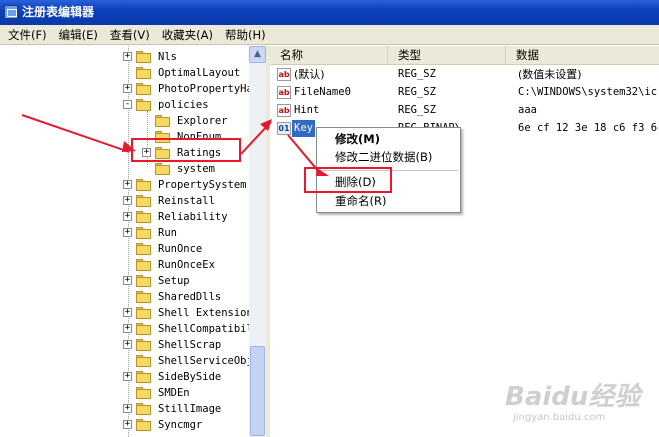 The image size is (659, 437). Describe the element at coordinates (225, 147) in the screenshot. I see `arrowheads` at that location.